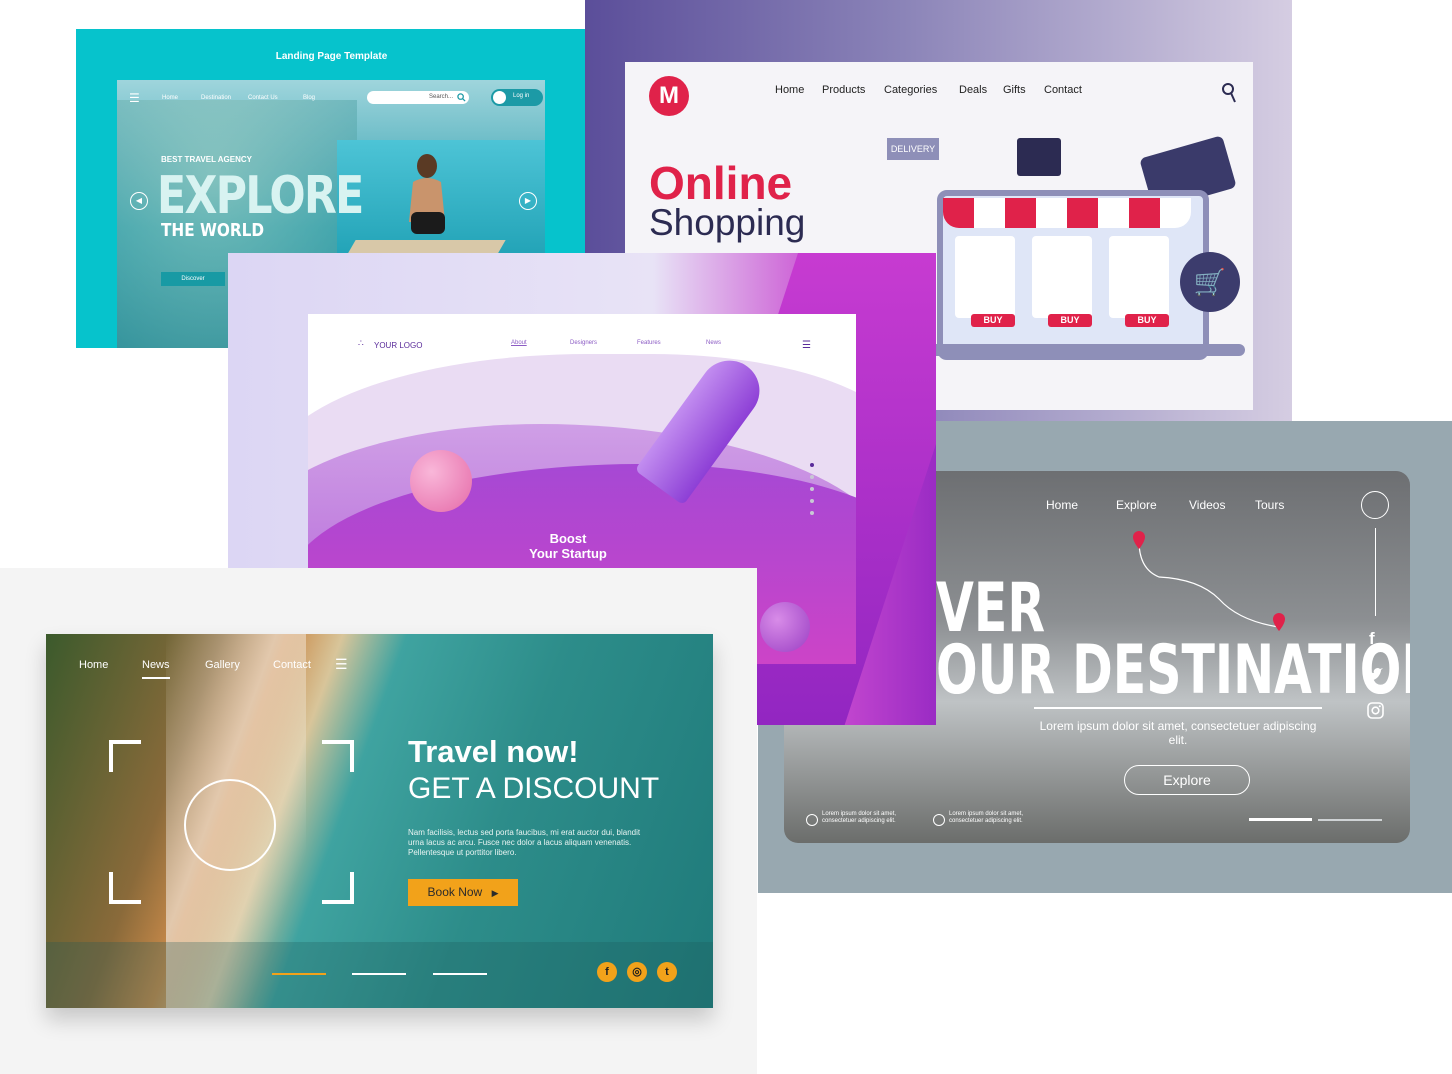  What do you see at coordinates (667, 972) in the screenshot?
I see `twitter-icon: t` at bounding box center [667, 972].